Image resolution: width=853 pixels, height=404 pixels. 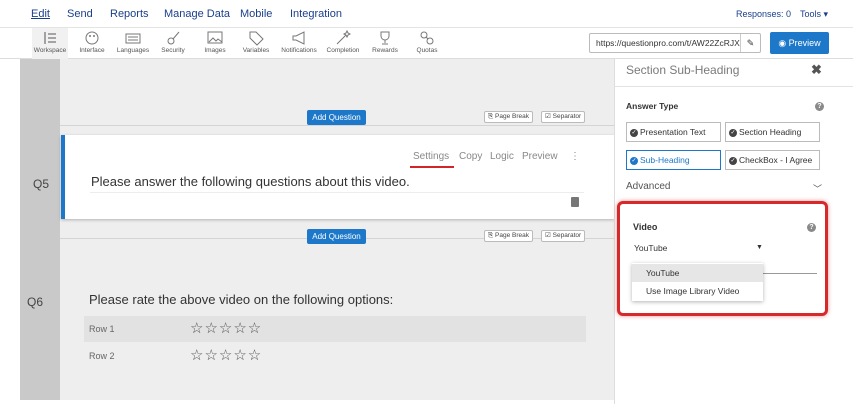 I want to click on table-row: Row 2 ☆☆☆☆☆, so click(x=335, y=356).